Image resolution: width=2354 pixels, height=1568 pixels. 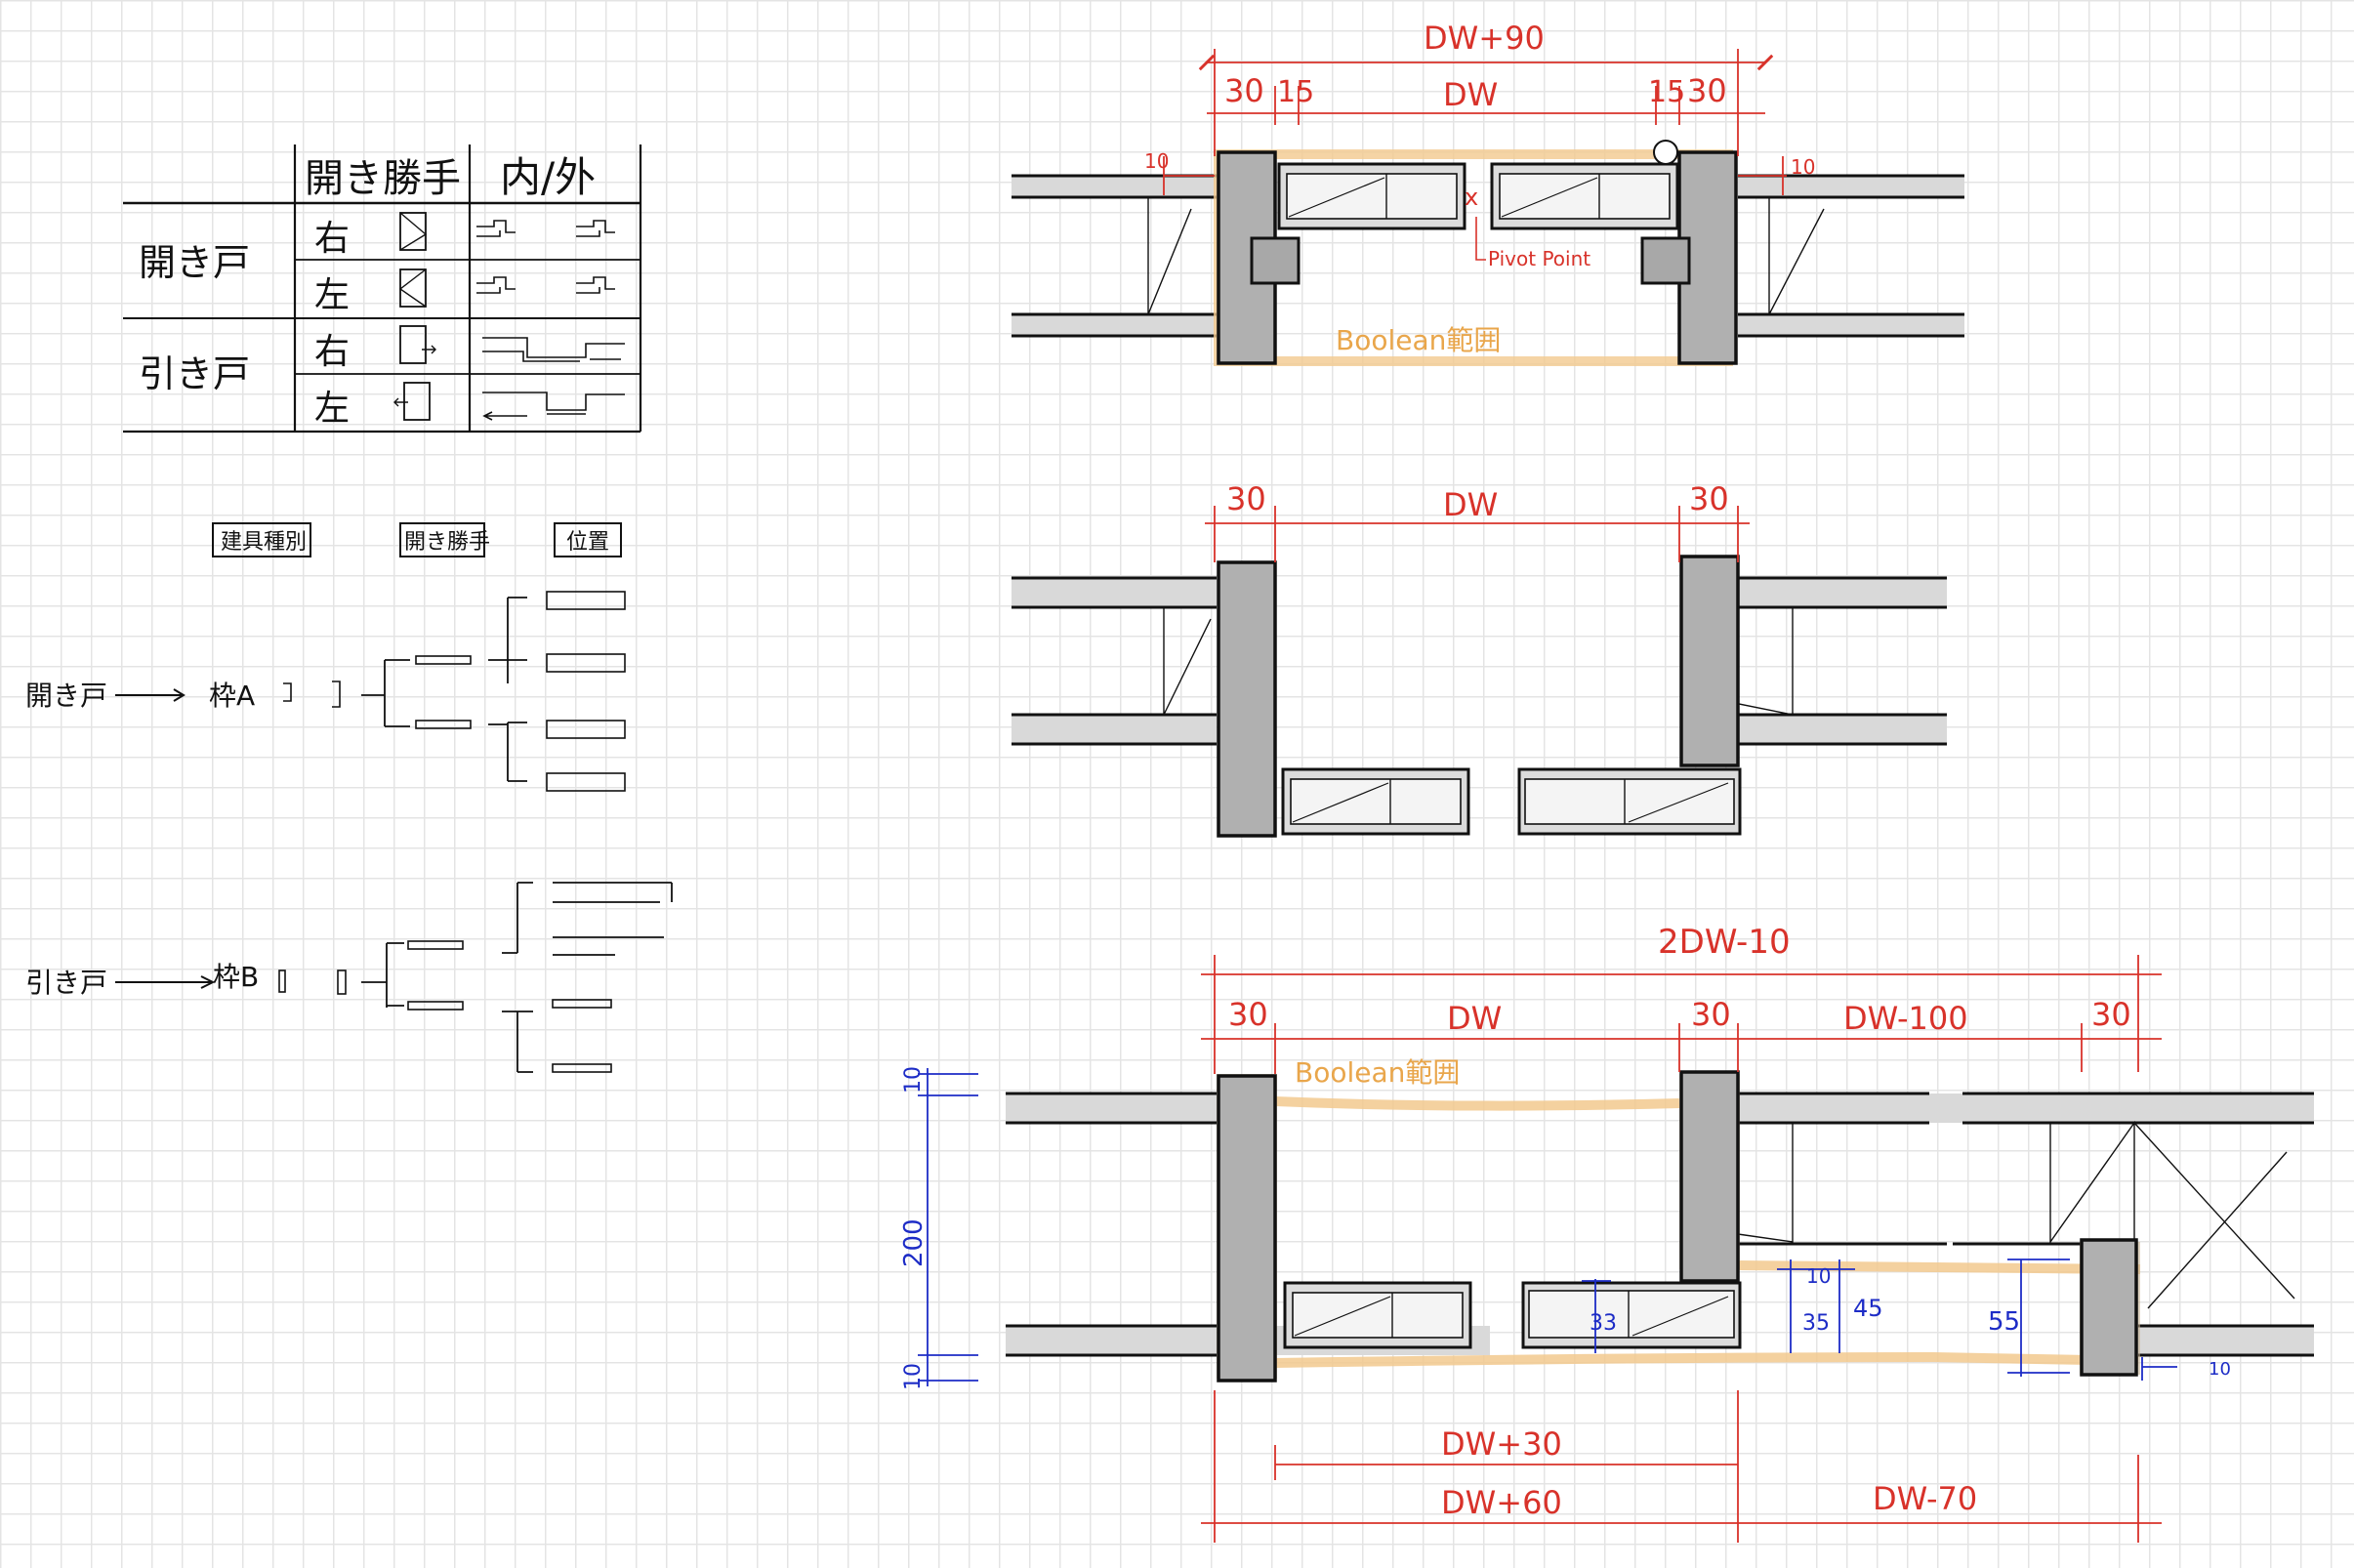 What do you see at coordinates (383, 178) in the screenshot?
I see `table-header-opening: 開き勝手` at bounding box center [383, 178].